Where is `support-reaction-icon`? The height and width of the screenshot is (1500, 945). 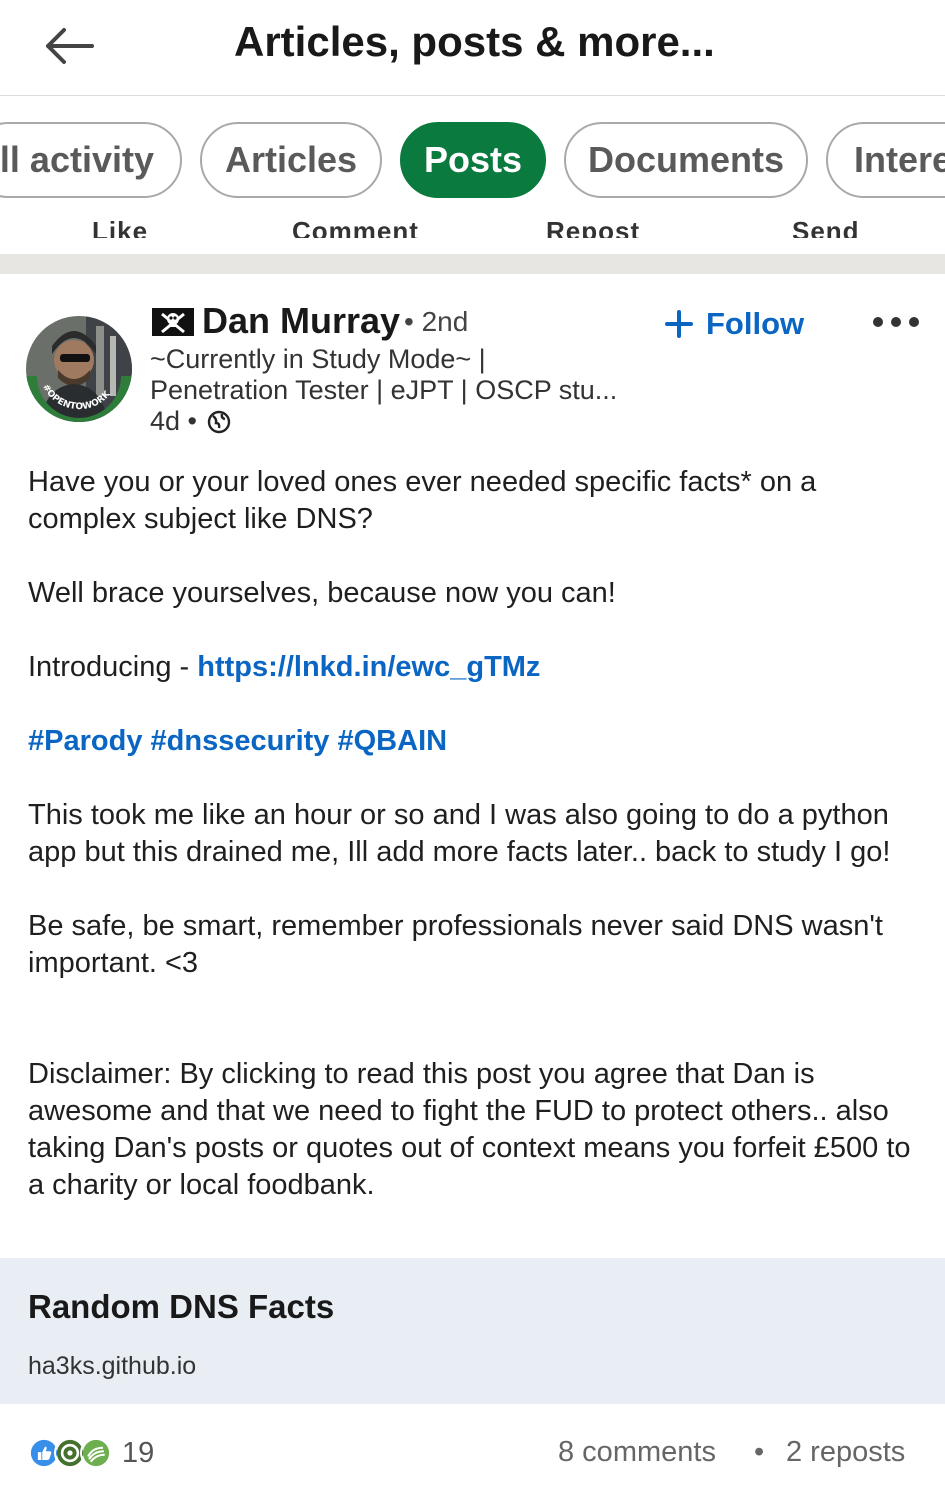 support-reaction-icon is located at coordinates (96, 1453).